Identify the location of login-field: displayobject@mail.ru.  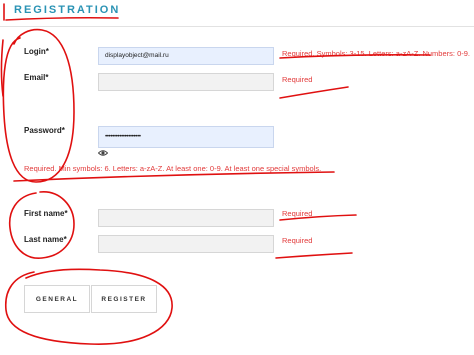
(186, 56).